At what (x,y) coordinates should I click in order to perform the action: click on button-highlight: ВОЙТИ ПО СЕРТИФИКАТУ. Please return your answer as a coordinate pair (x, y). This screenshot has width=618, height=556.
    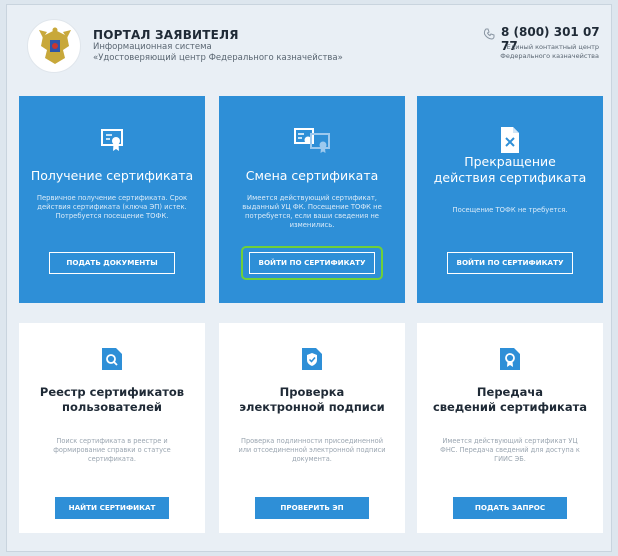
    Looking at the image, I should click on (312, 263).